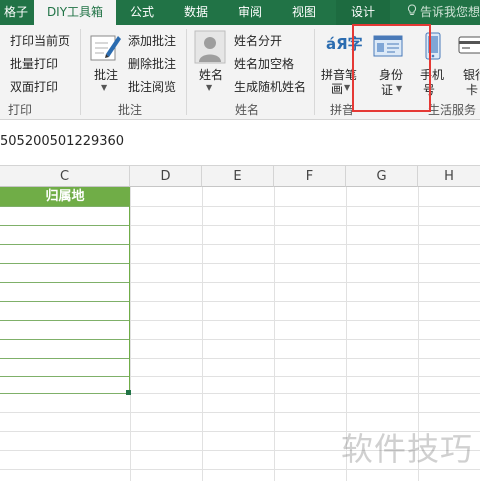  What do you see at coordinates (337, 89) in the screenshot?
I see `pinyin-stroke-button-line2: 画` at bounding box center [337, 89].